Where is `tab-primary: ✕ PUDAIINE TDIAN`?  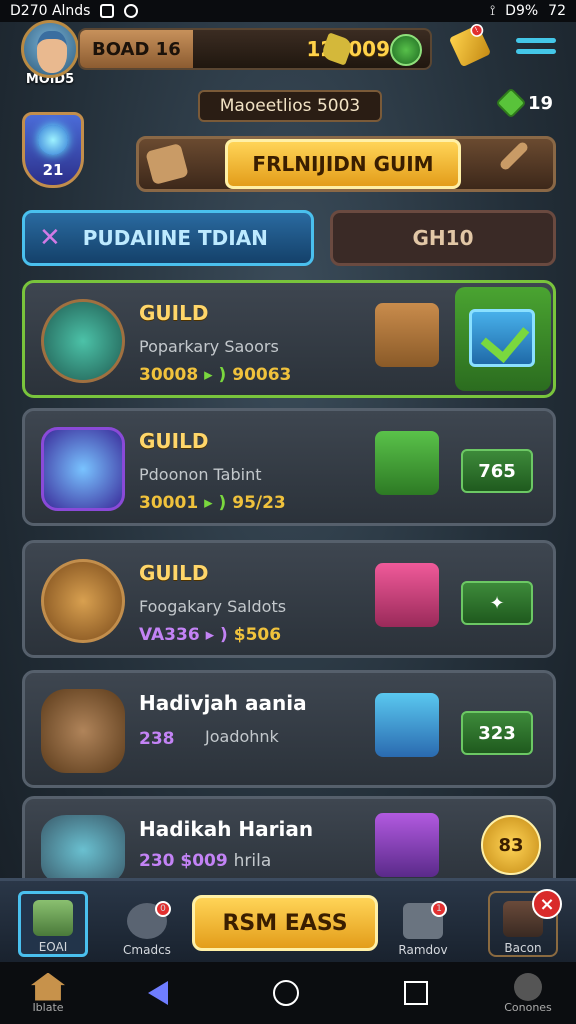 tab-primary: ✕ PUDAIINE TDIAN is located at coordinates (168, 238).